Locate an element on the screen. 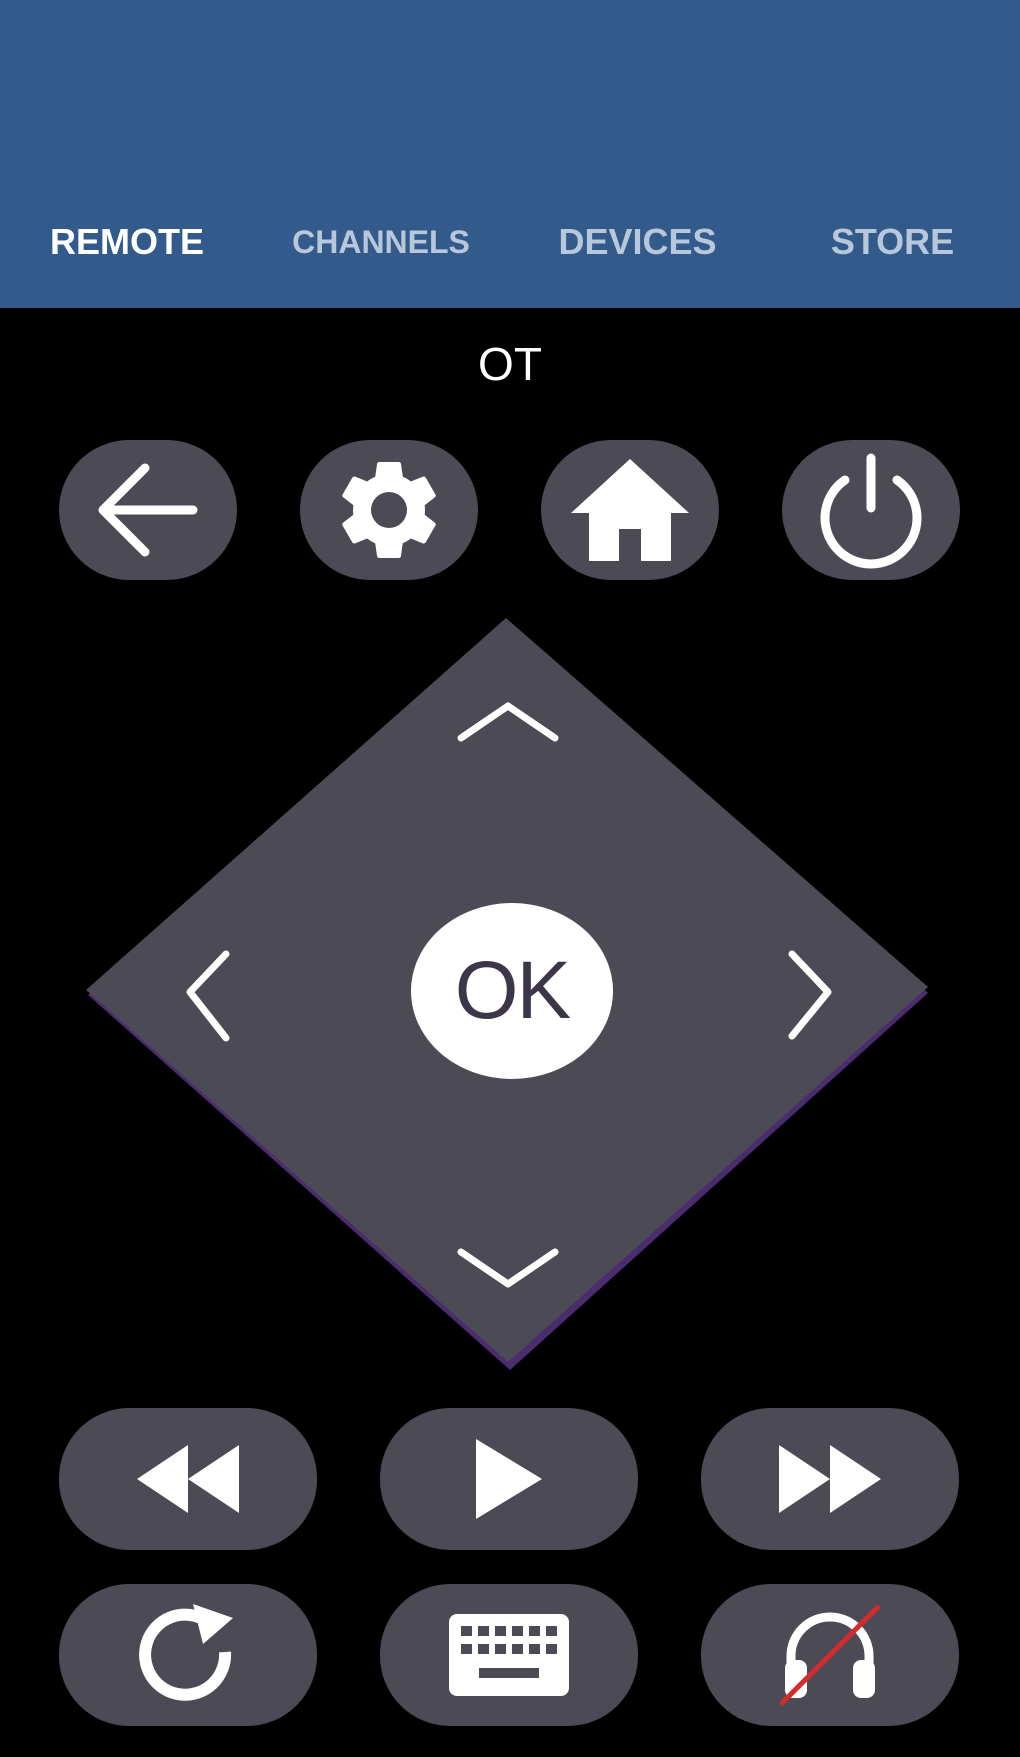 This screenshot has height=1757, width=1020. tab-remote: REMOTE is located at coordinates (127, 242).